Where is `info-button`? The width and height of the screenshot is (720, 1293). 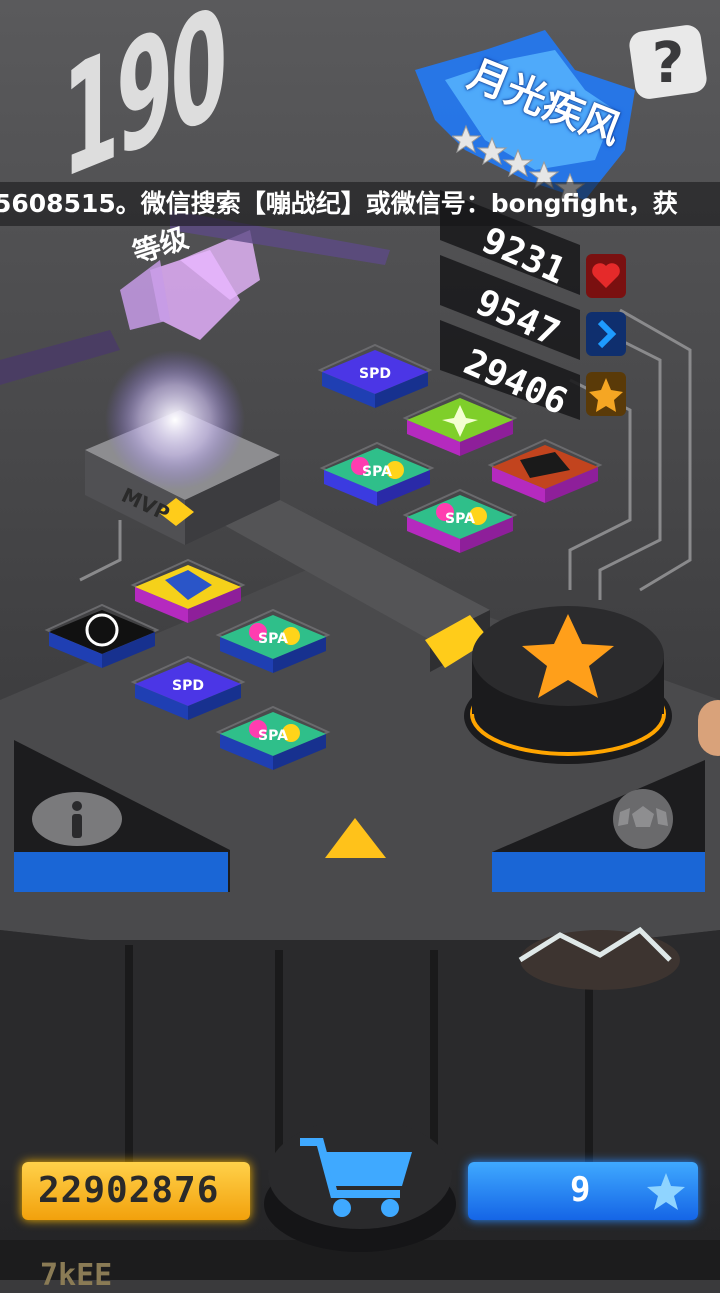 info-button is located at coordinates (77, 819).